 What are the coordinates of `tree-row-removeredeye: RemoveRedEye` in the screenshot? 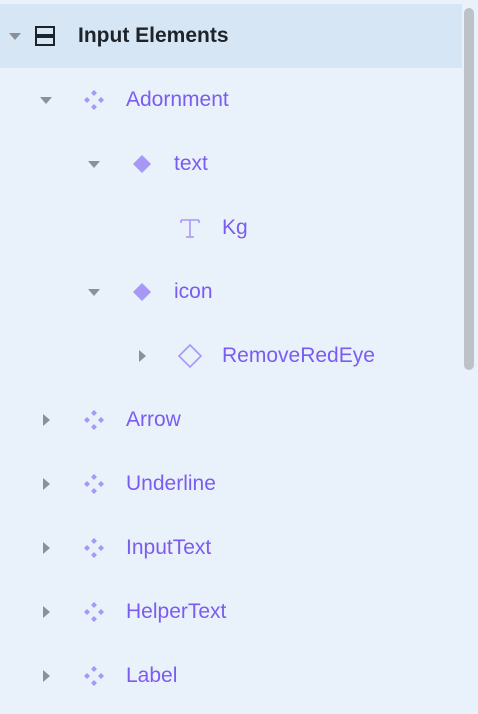 It's located at (231, 356).